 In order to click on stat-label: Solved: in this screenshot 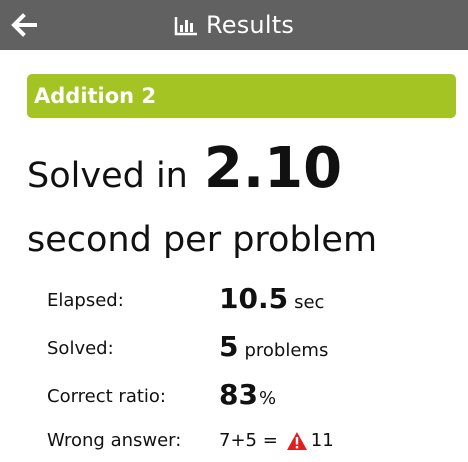, I will do `click(80, 348)`.